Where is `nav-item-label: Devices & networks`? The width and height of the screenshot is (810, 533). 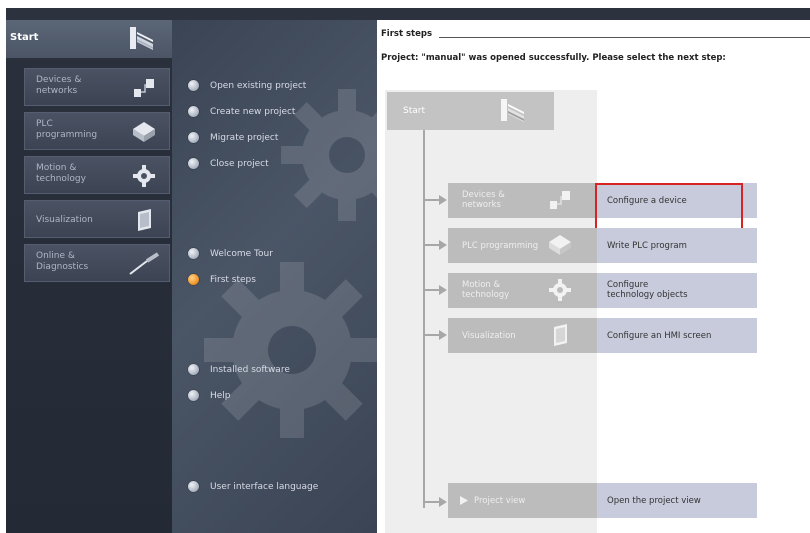 nav-item-label: Devices & networks is located at coordinates (59, 85).